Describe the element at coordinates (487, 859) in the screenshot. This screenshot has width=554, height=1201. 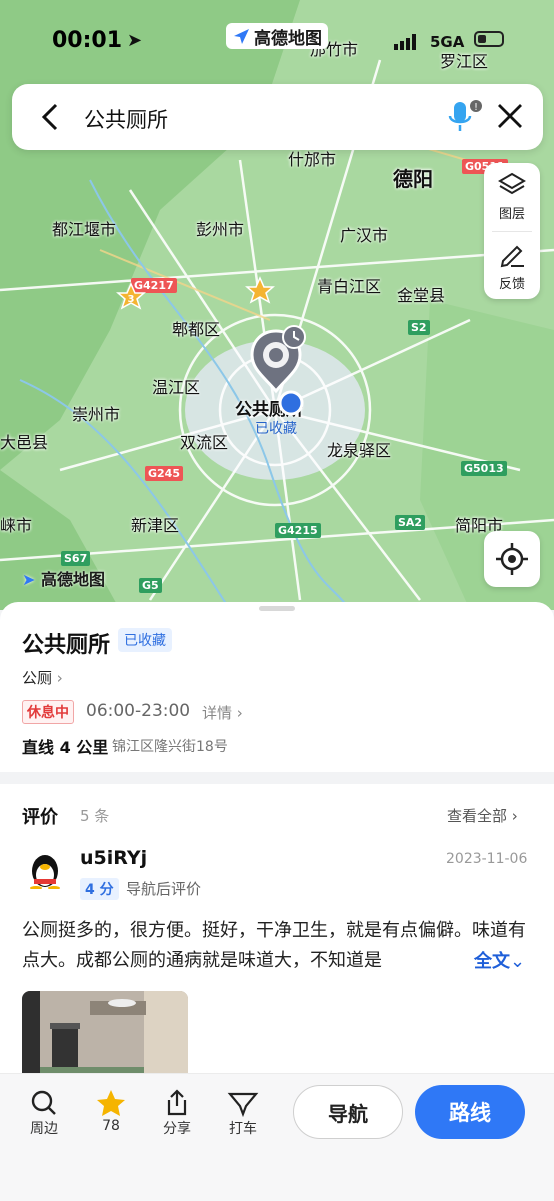
I see `review-date: 2023-11-06` at that location.